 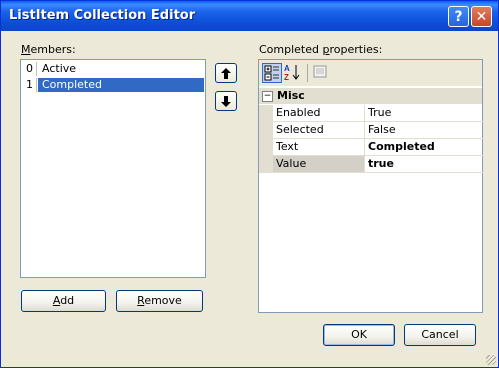 I want to click on property-row-enabled: Enabled True, so click(x=371, y=113).